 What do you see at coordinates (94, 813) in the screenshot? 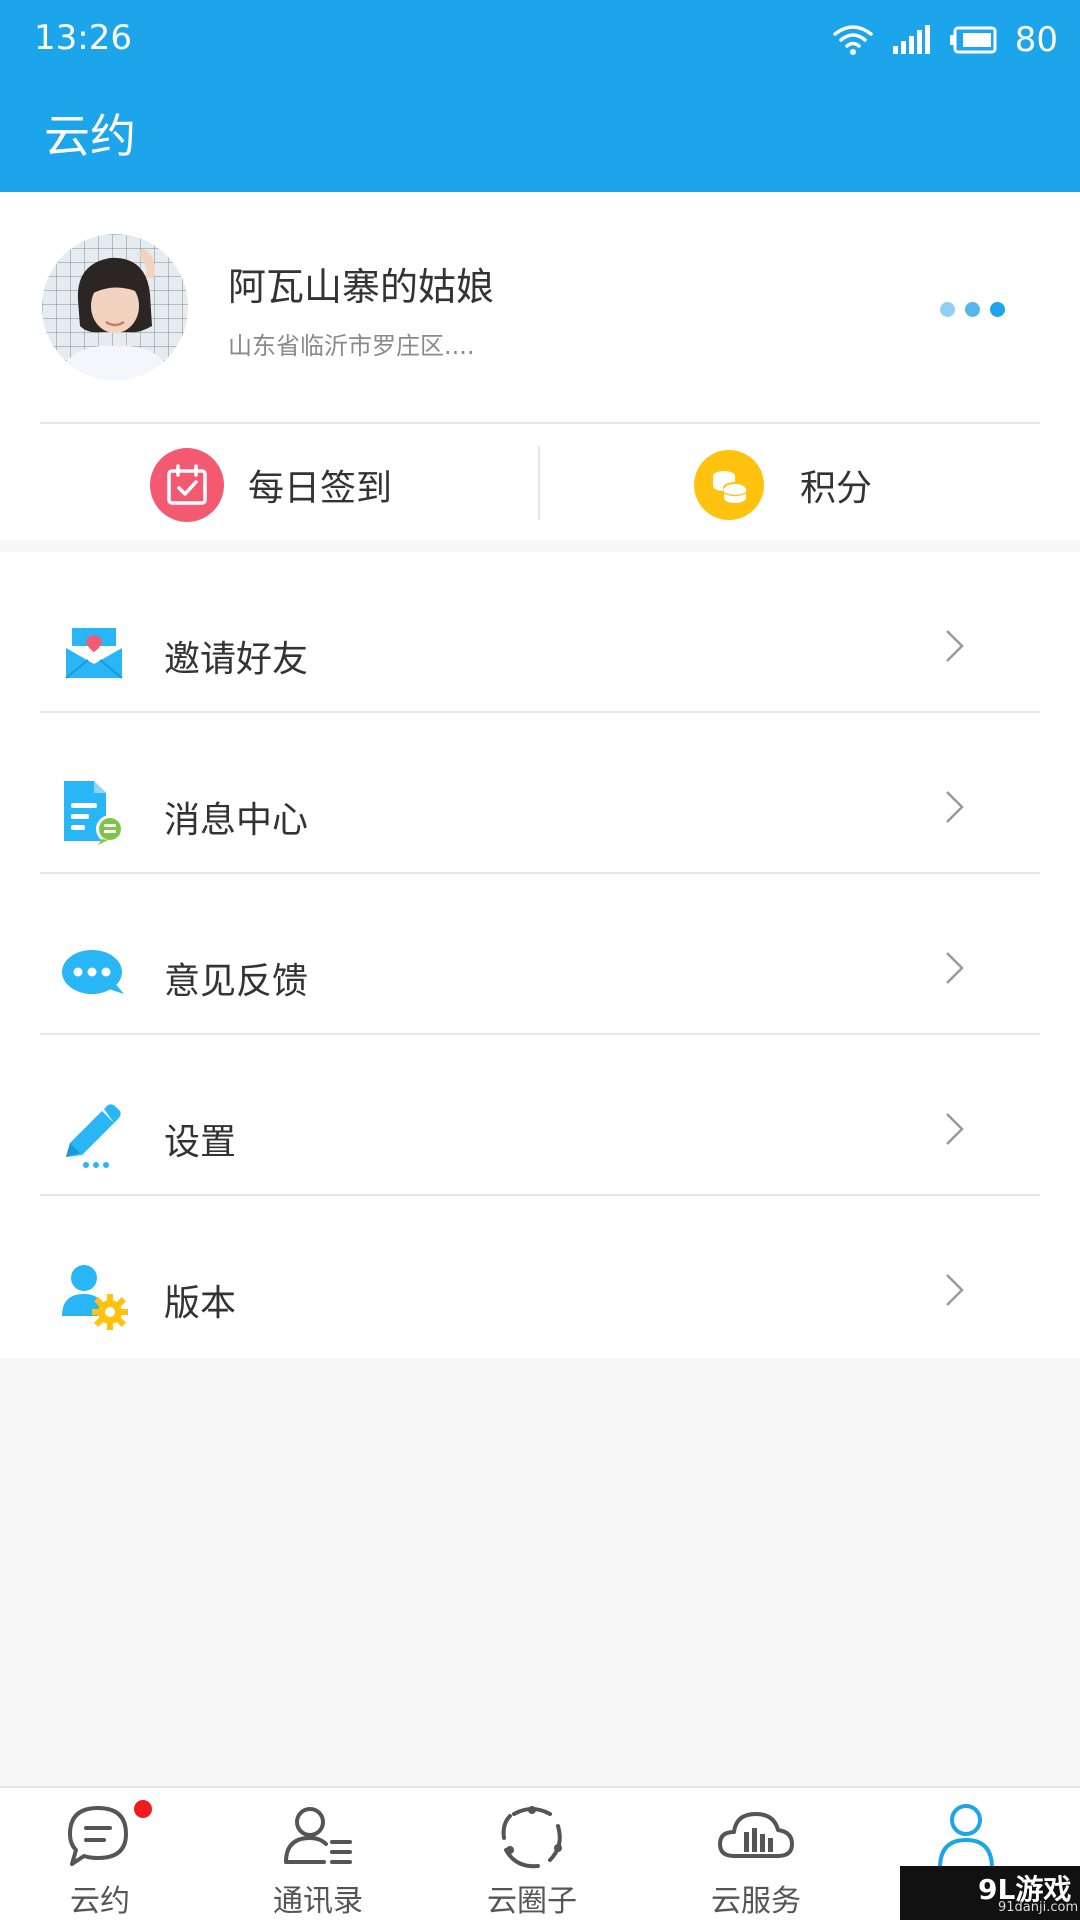
I see `message-doc-icon` at bounding box center [94, 813].